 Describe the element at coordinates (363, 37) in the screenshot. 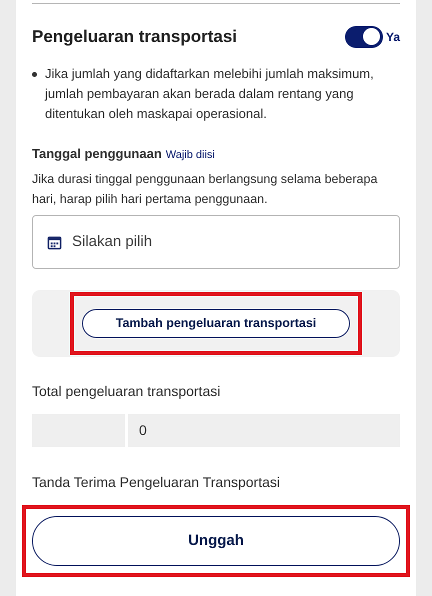

I see `toggle-switch` at that location.